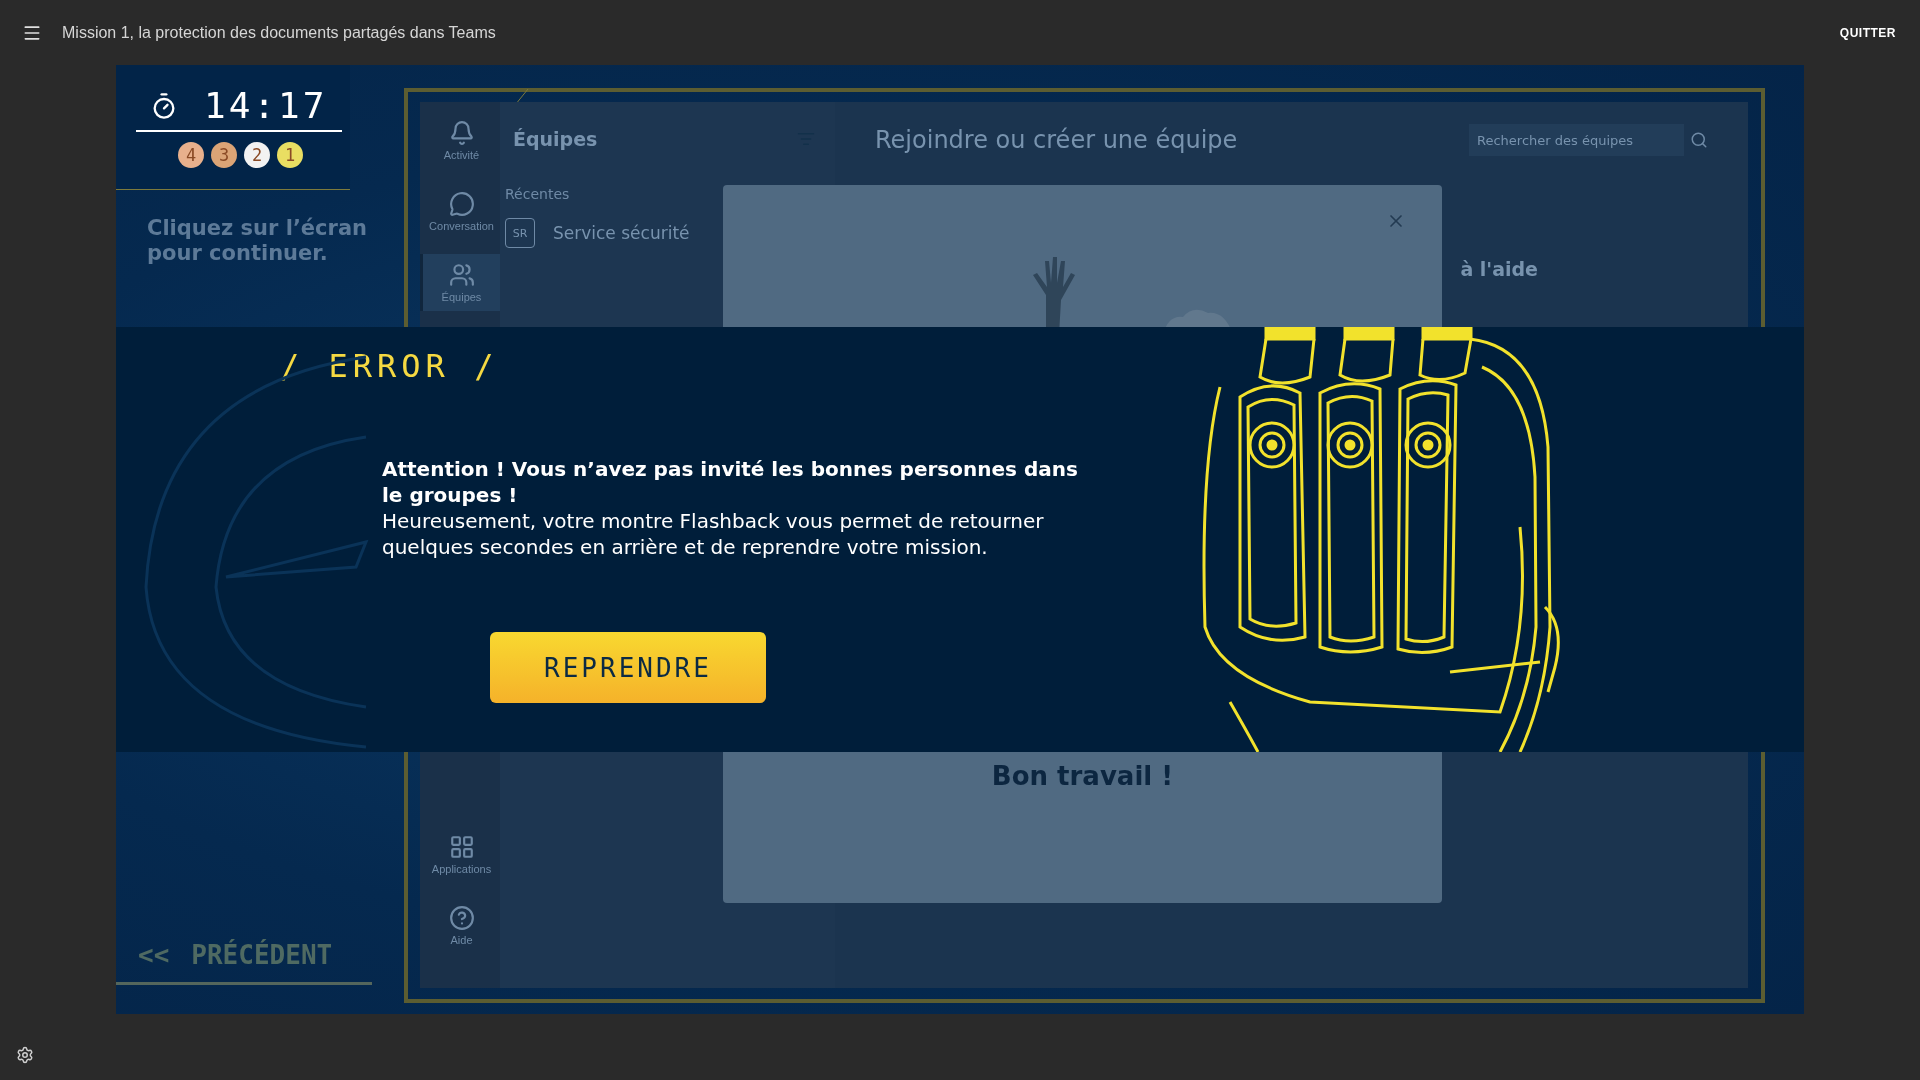  I want to click on resume-button: REPRENDRE, so click(628, 668).